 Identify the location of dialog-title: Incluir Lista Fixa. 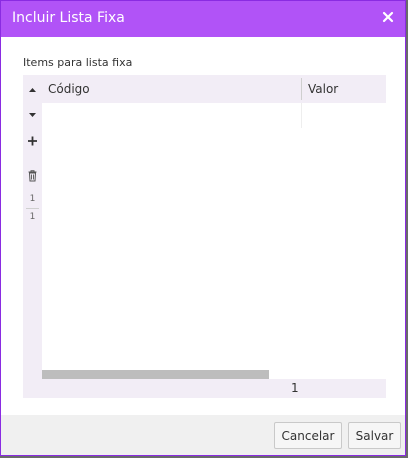
(68, 18).